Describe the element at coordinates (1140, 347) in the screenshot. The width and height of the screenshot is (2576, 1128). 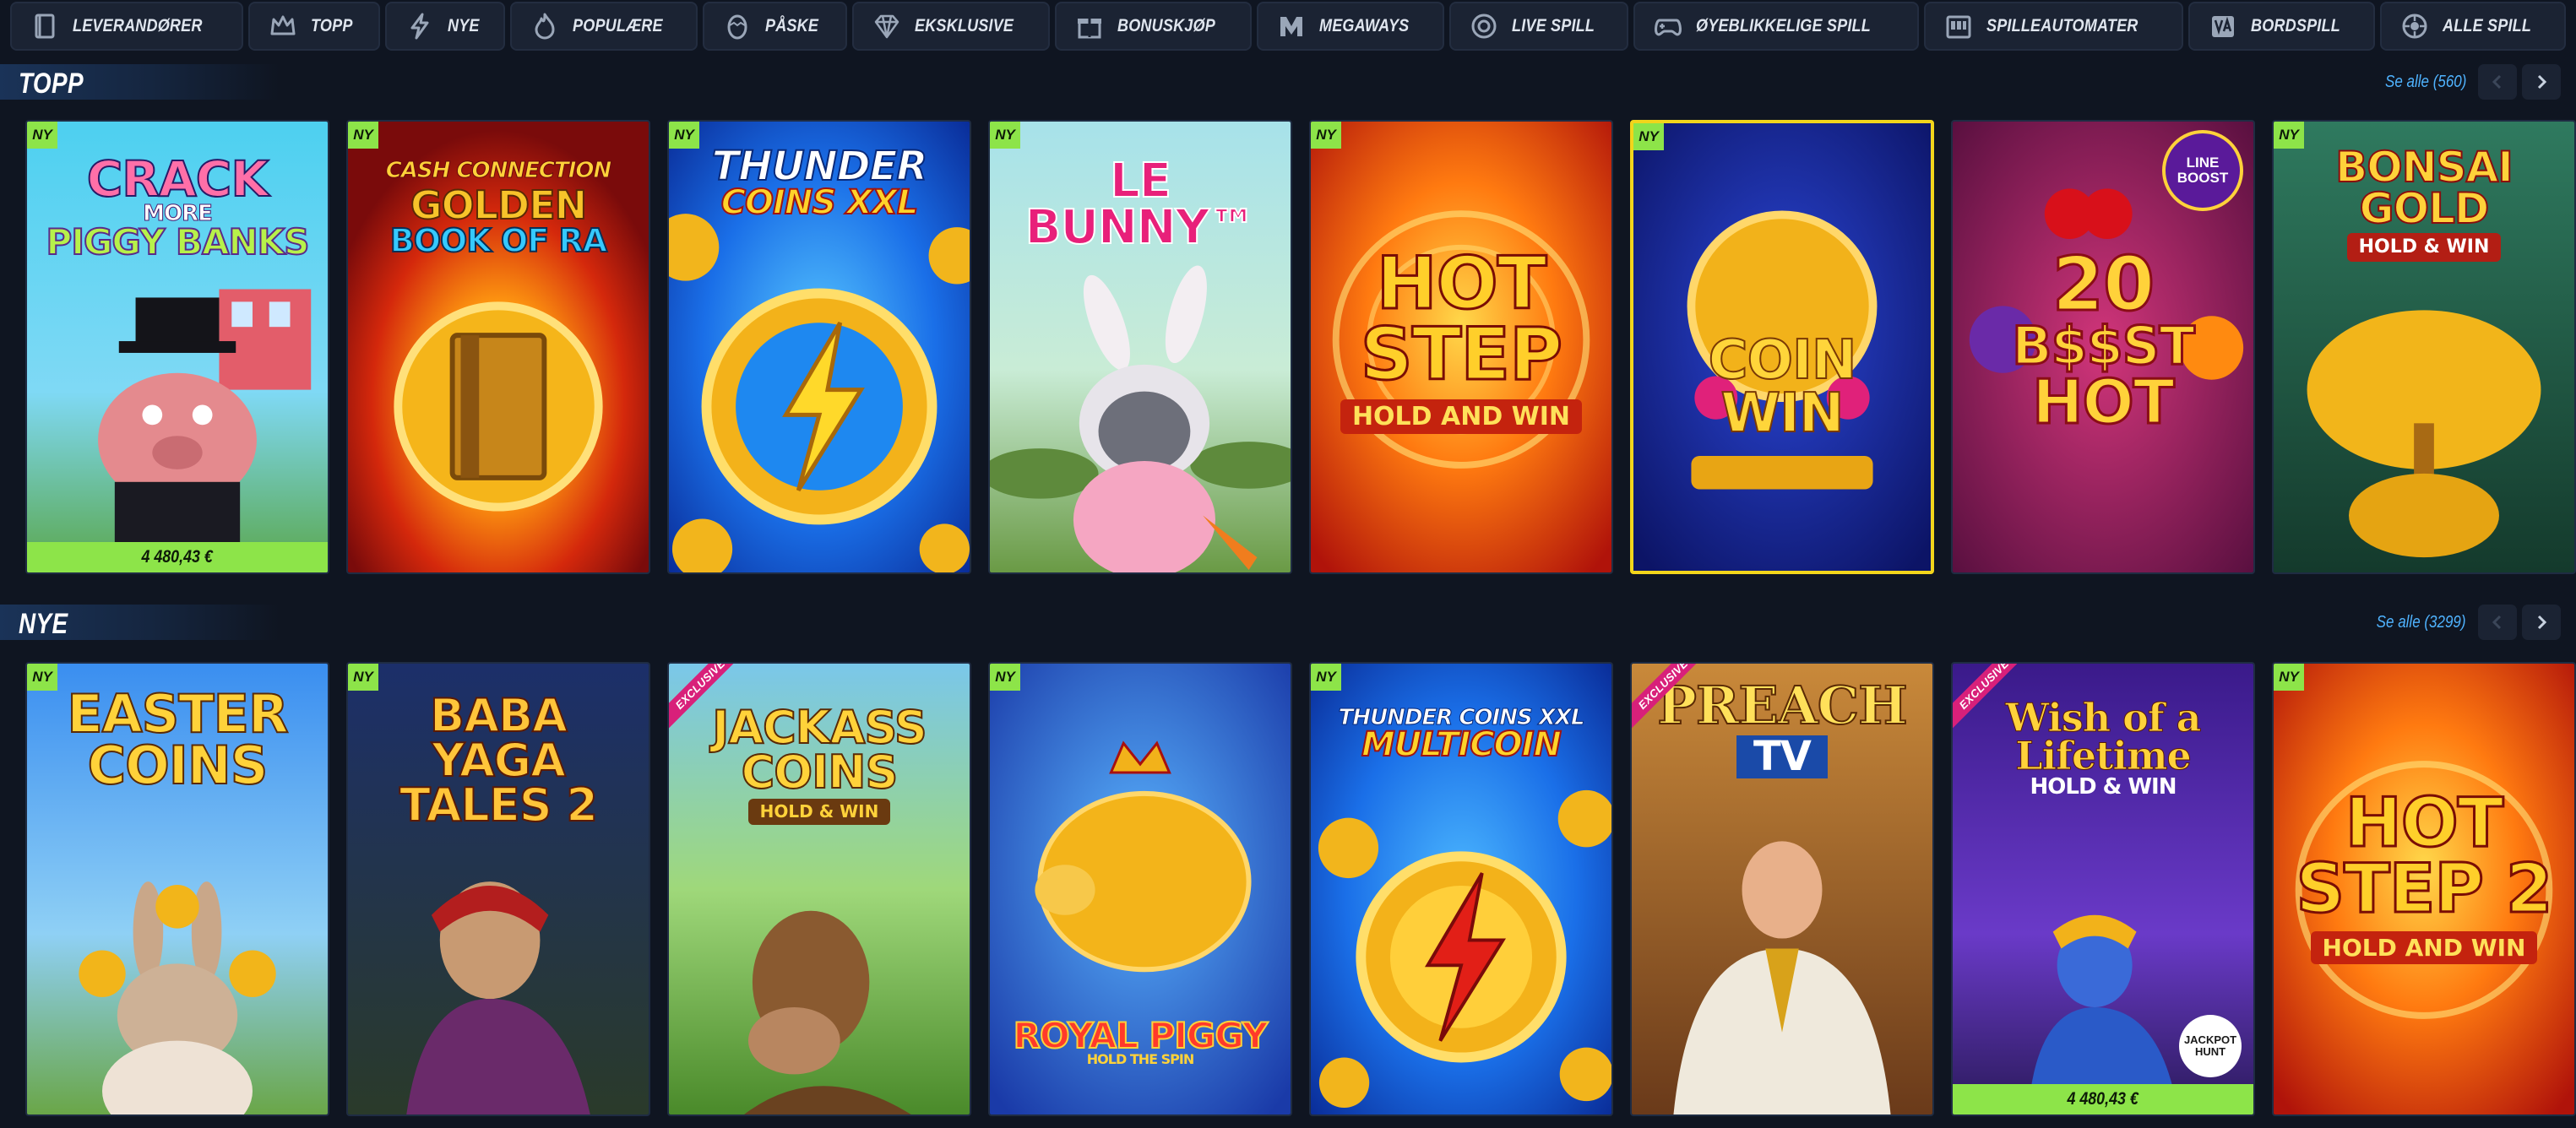
I see `game-card: LE BUNNY™ NY` at that location.